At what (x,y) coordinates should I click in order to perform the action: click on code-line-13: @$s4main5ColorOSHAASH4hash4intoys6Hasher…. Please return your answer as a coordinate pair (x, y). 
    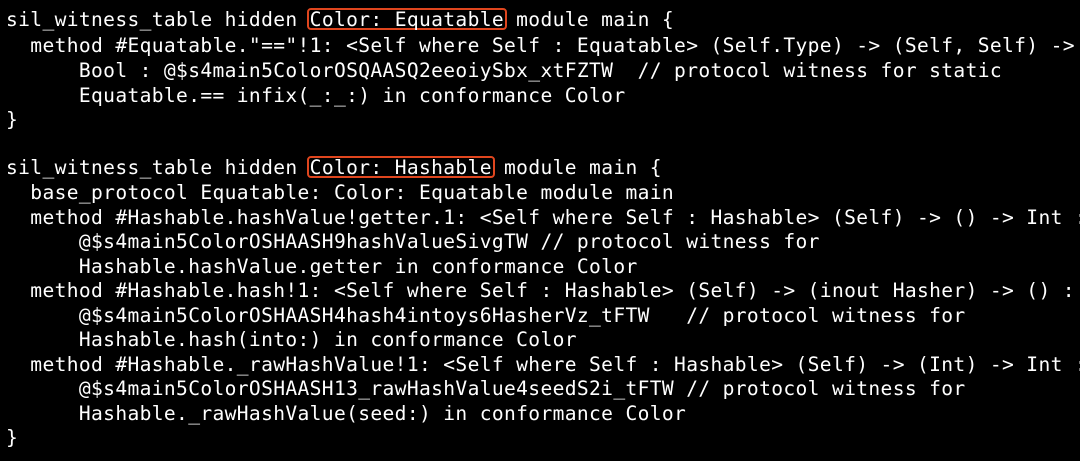
    Looking at the image, I should click on (486, 315).